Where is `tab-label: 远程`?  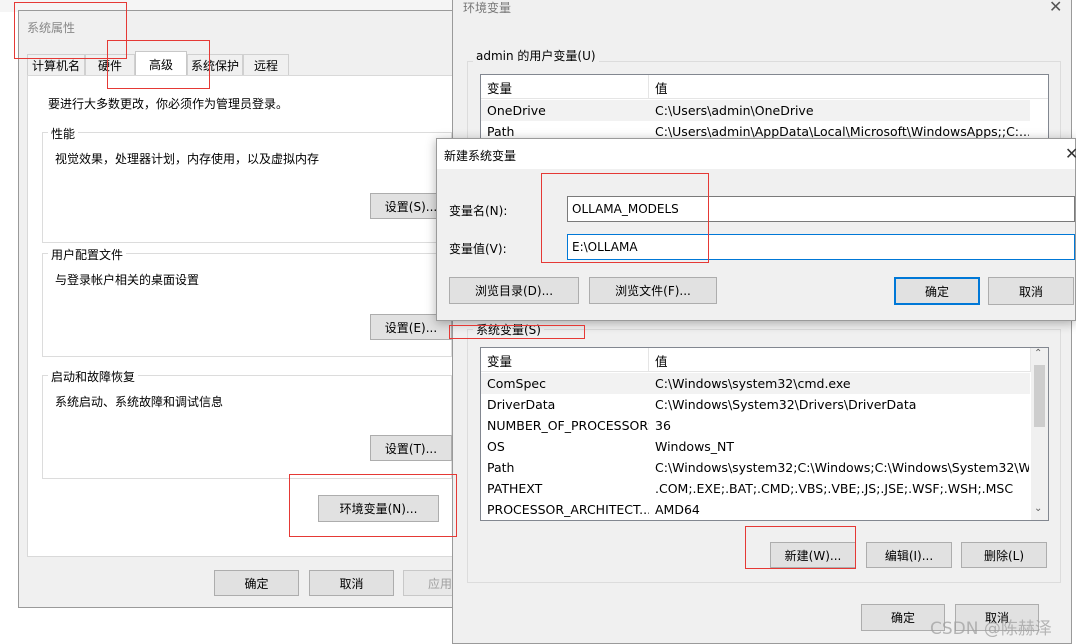 tab-label: 远程 is located at coordinates (265, 66).